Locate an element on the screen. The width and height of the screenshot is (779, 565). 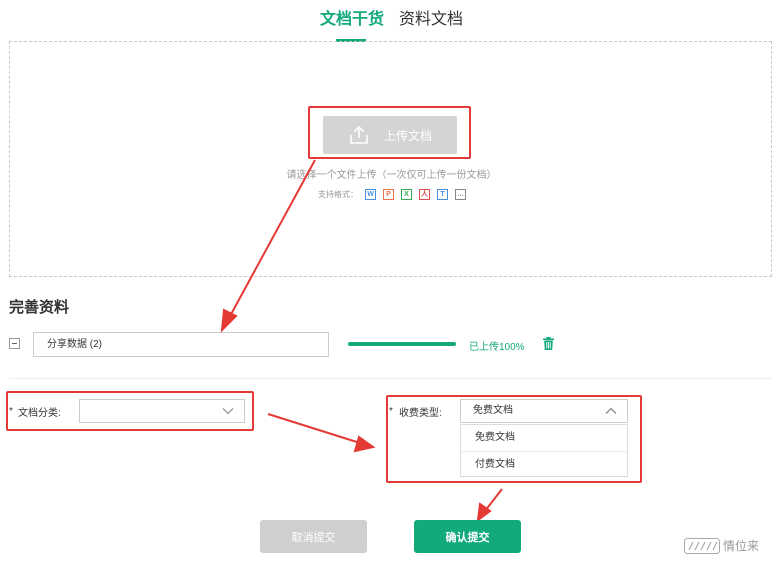
trash-icon is located at coordinates (548, 343).